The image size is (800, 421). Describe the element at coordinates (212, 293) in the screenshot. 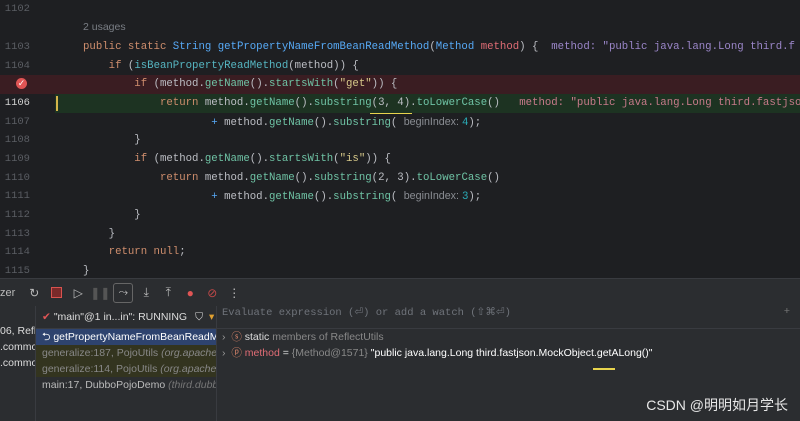

I see `mute-breakpoints-icon: ⊘` at that location.